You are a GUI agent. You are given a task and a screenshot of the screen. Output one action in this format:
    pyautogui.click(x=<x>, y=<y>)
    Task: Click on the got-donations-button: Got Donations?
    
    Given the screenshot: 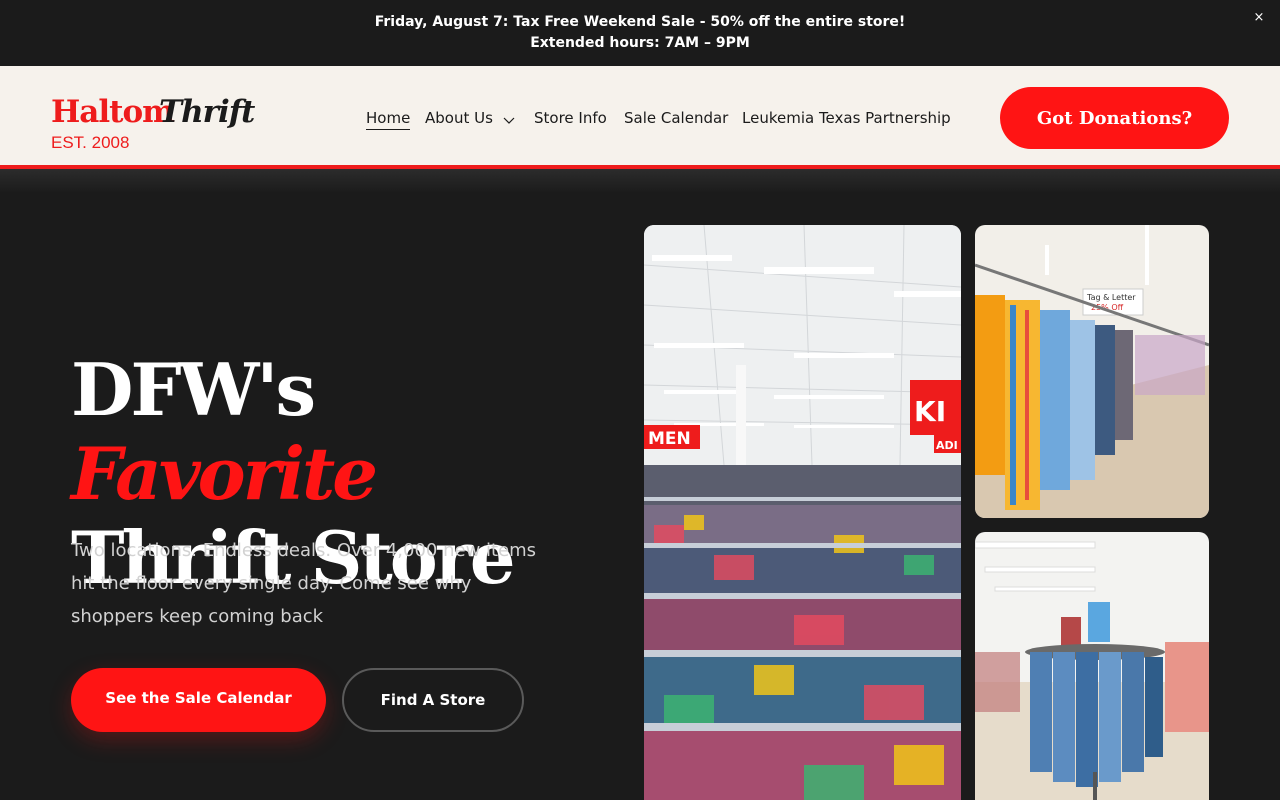 What is the action you would take?
    pyautogui.click(x=1114, y=118)
    